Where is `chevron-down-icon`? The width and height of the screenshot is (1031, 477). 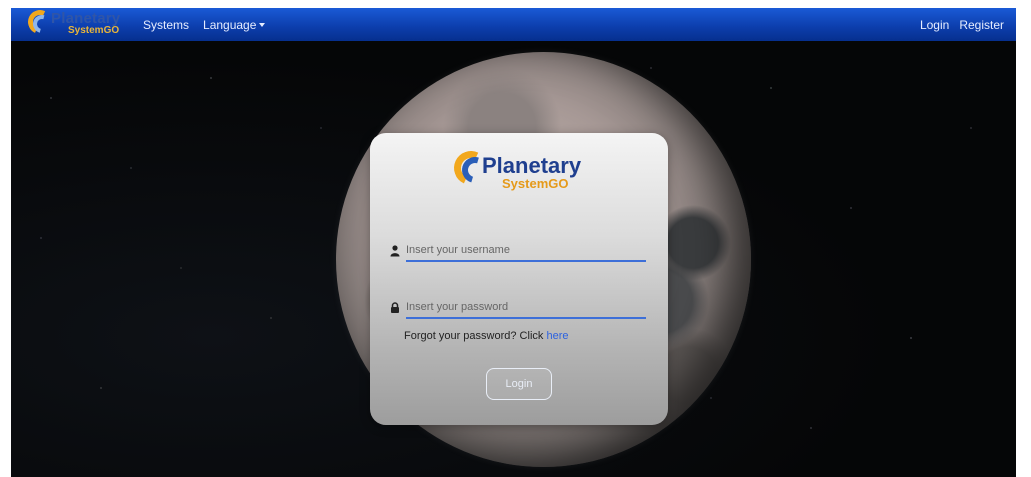
chevron-down-icon is located at coordinates (262, 24).